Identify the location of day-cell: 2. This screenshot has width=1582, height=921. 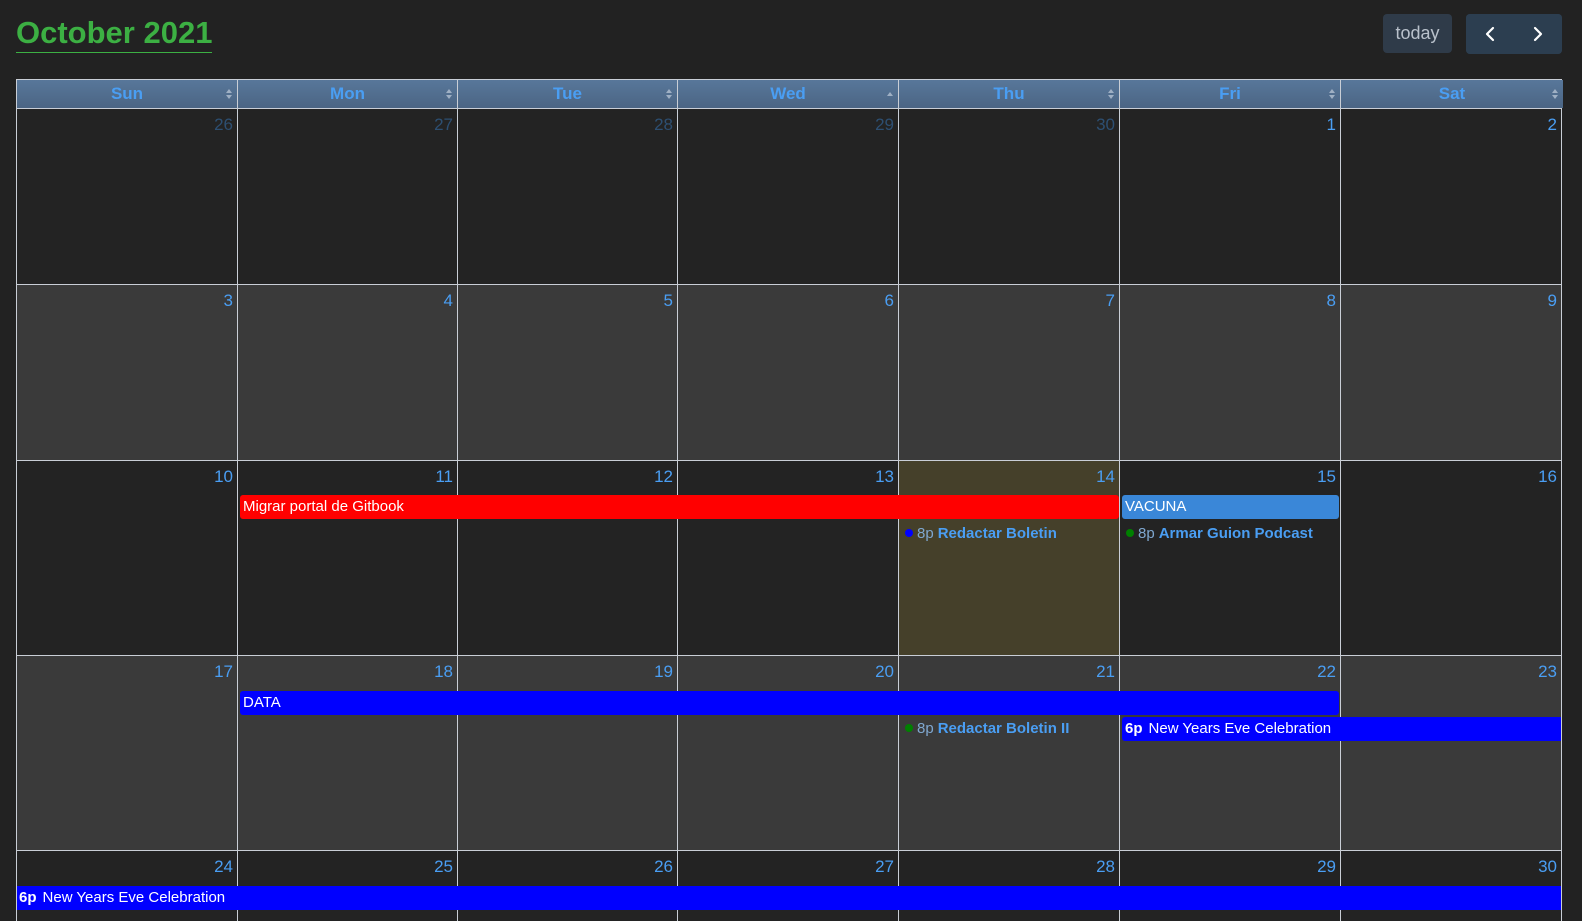
(1451, 196).